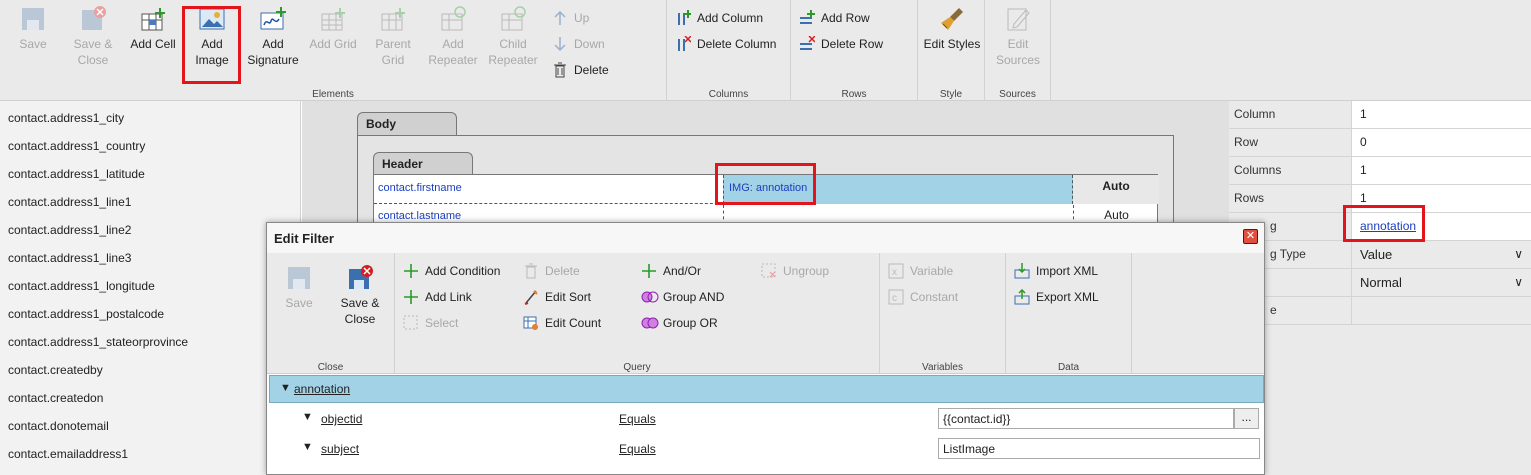 The width and height of the screenshot is (1531, 475). I want to click on condition-value-input: ListImage, so click(1099, 448).